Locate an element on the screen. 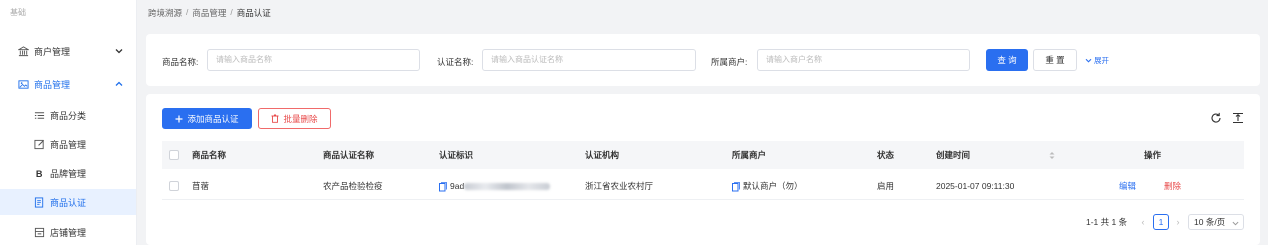 This screenshot has width=1268, height=245. breadcrumb-current: 商品认证 is located at coordinates (253, 13).